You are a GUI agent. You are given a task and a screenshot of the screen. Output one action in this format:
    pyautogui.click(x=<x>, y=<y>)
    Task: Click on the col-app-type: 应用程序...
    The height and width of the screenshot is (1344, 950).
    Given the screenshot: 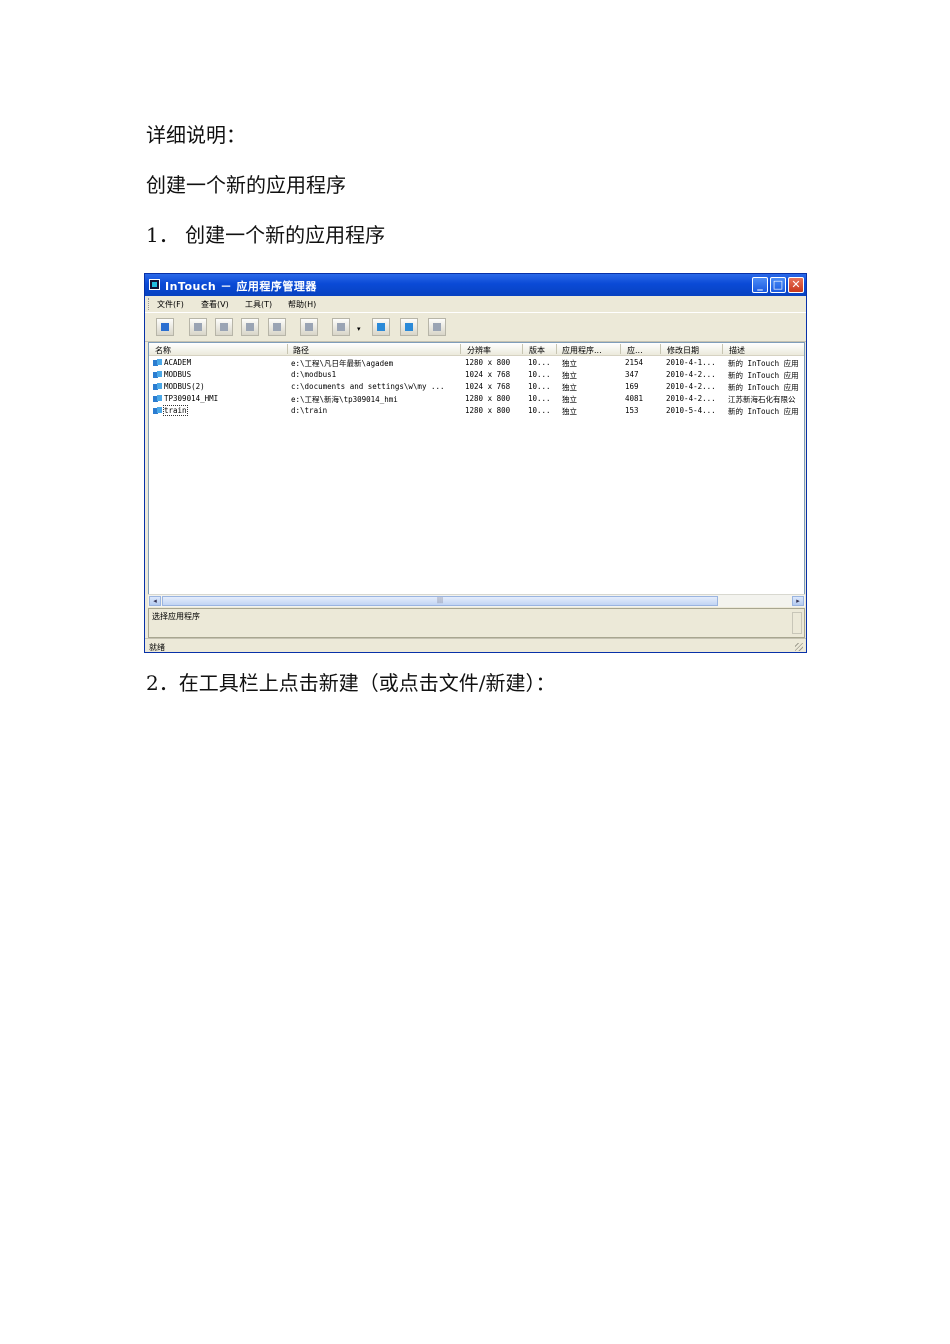 What is the action you would take?
    pyautogui.click(x=582, y=350)
    